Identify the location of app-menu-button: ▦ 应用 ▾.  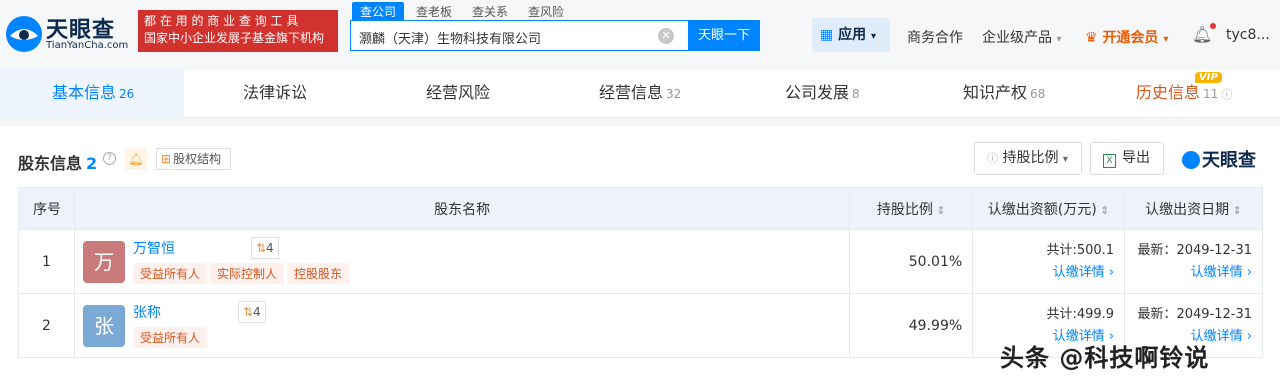
(851, 35).